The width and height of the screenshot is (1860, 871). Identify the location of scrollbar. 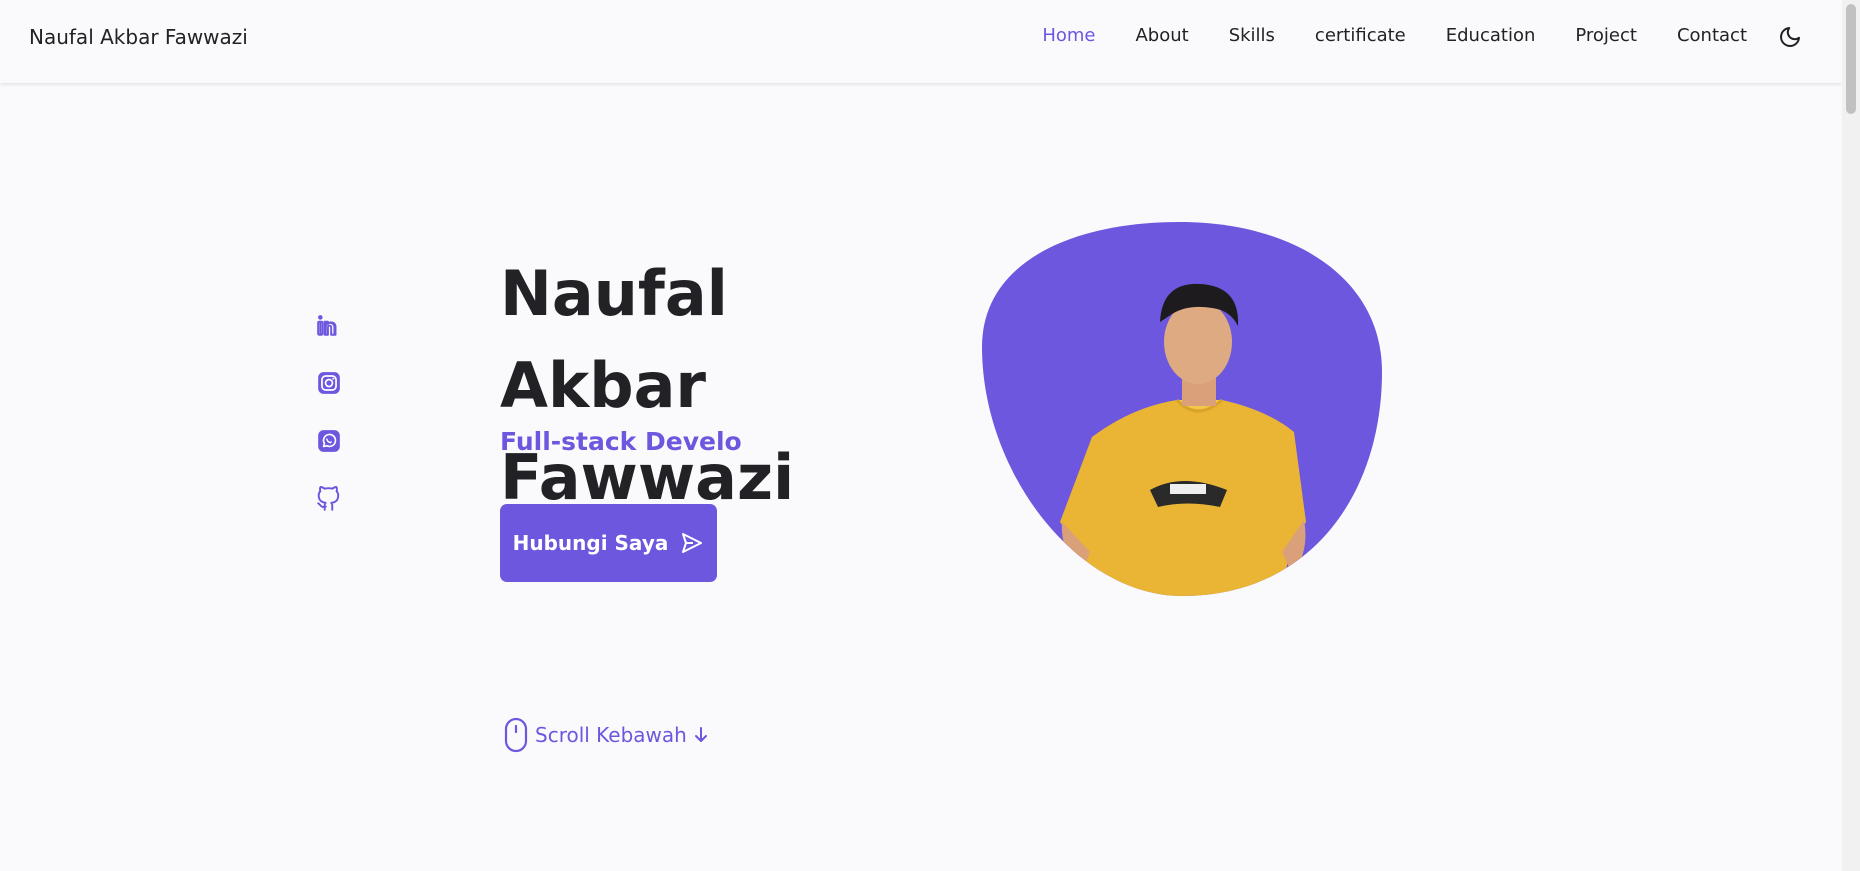
(1851, 435).